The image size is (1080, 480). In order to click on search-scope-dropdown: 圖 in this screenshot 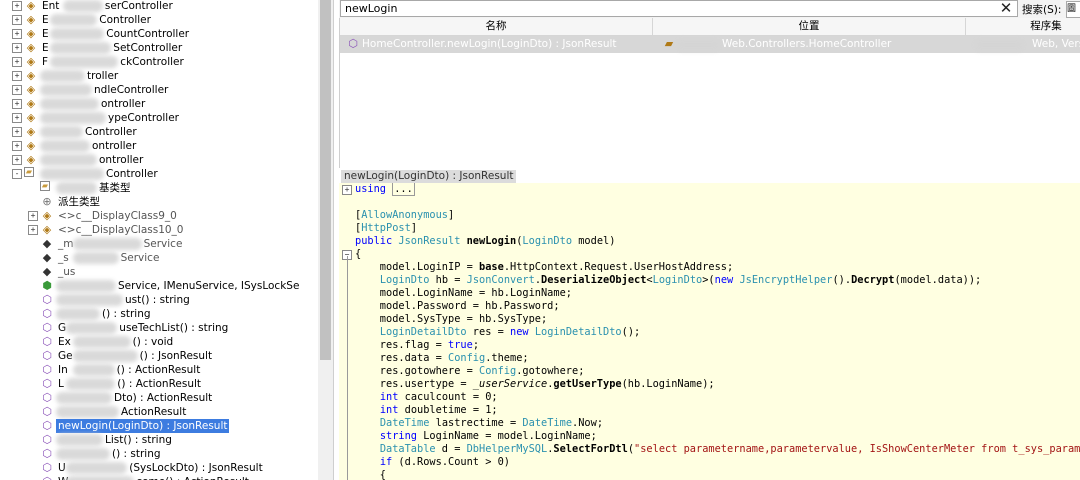, I will do `click(1073, 9)`.